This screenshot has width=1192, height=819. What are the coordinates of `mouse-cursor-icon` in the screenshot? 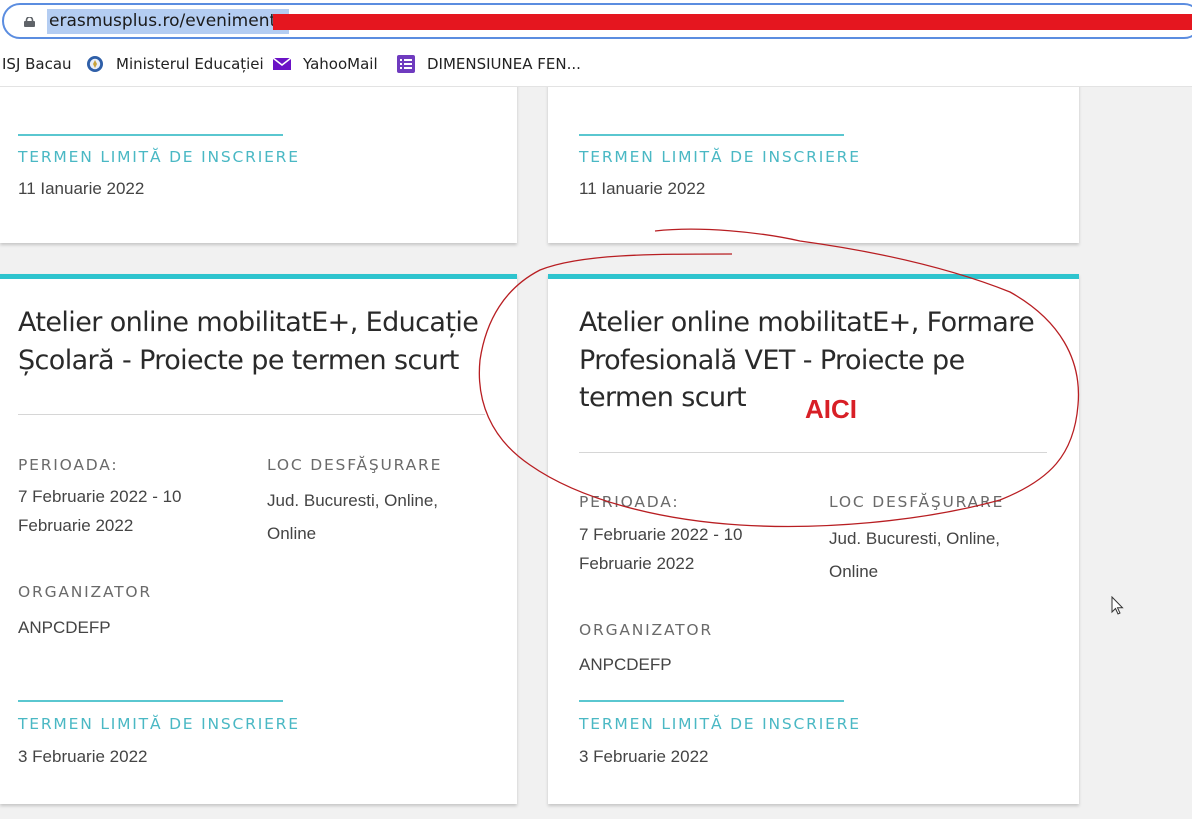 It's located at (1117, 605).